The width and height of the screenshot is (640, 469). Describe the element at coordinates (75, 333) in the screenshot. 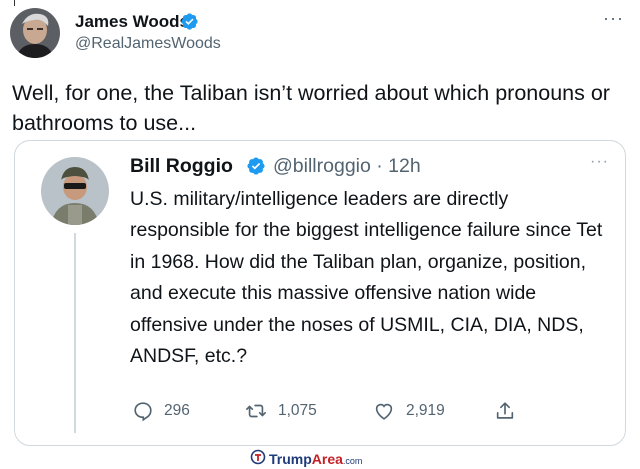

I see `thread-line` at that location.